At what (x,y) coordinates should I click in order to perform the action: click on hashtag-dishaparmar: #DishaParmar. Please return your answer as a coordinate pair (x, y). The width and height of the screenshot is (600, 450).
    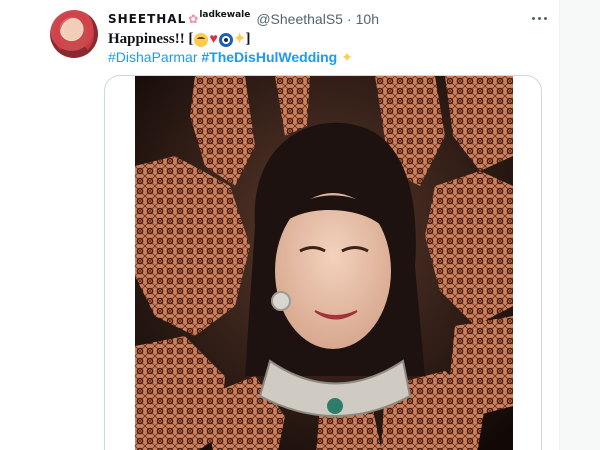
    Looking at the image, I should click on (152, 57).